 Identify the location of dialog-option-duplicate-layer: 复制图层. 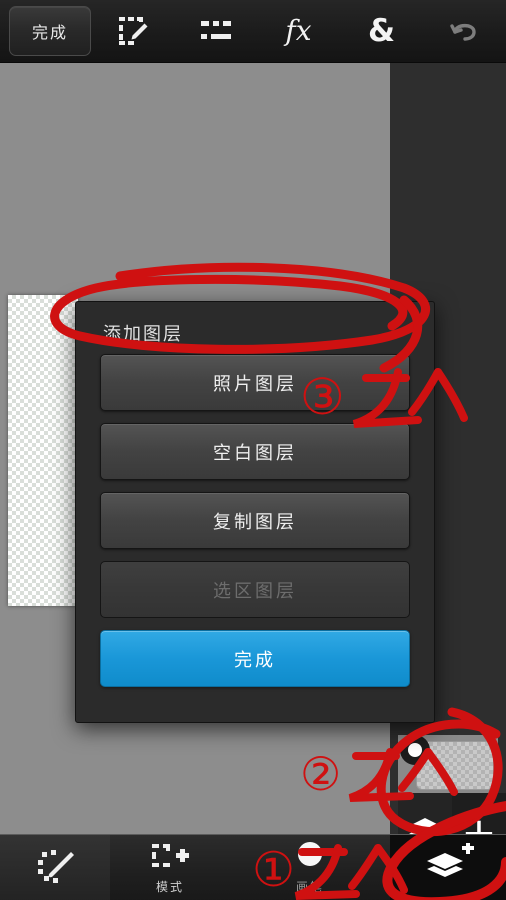
(255, 520).